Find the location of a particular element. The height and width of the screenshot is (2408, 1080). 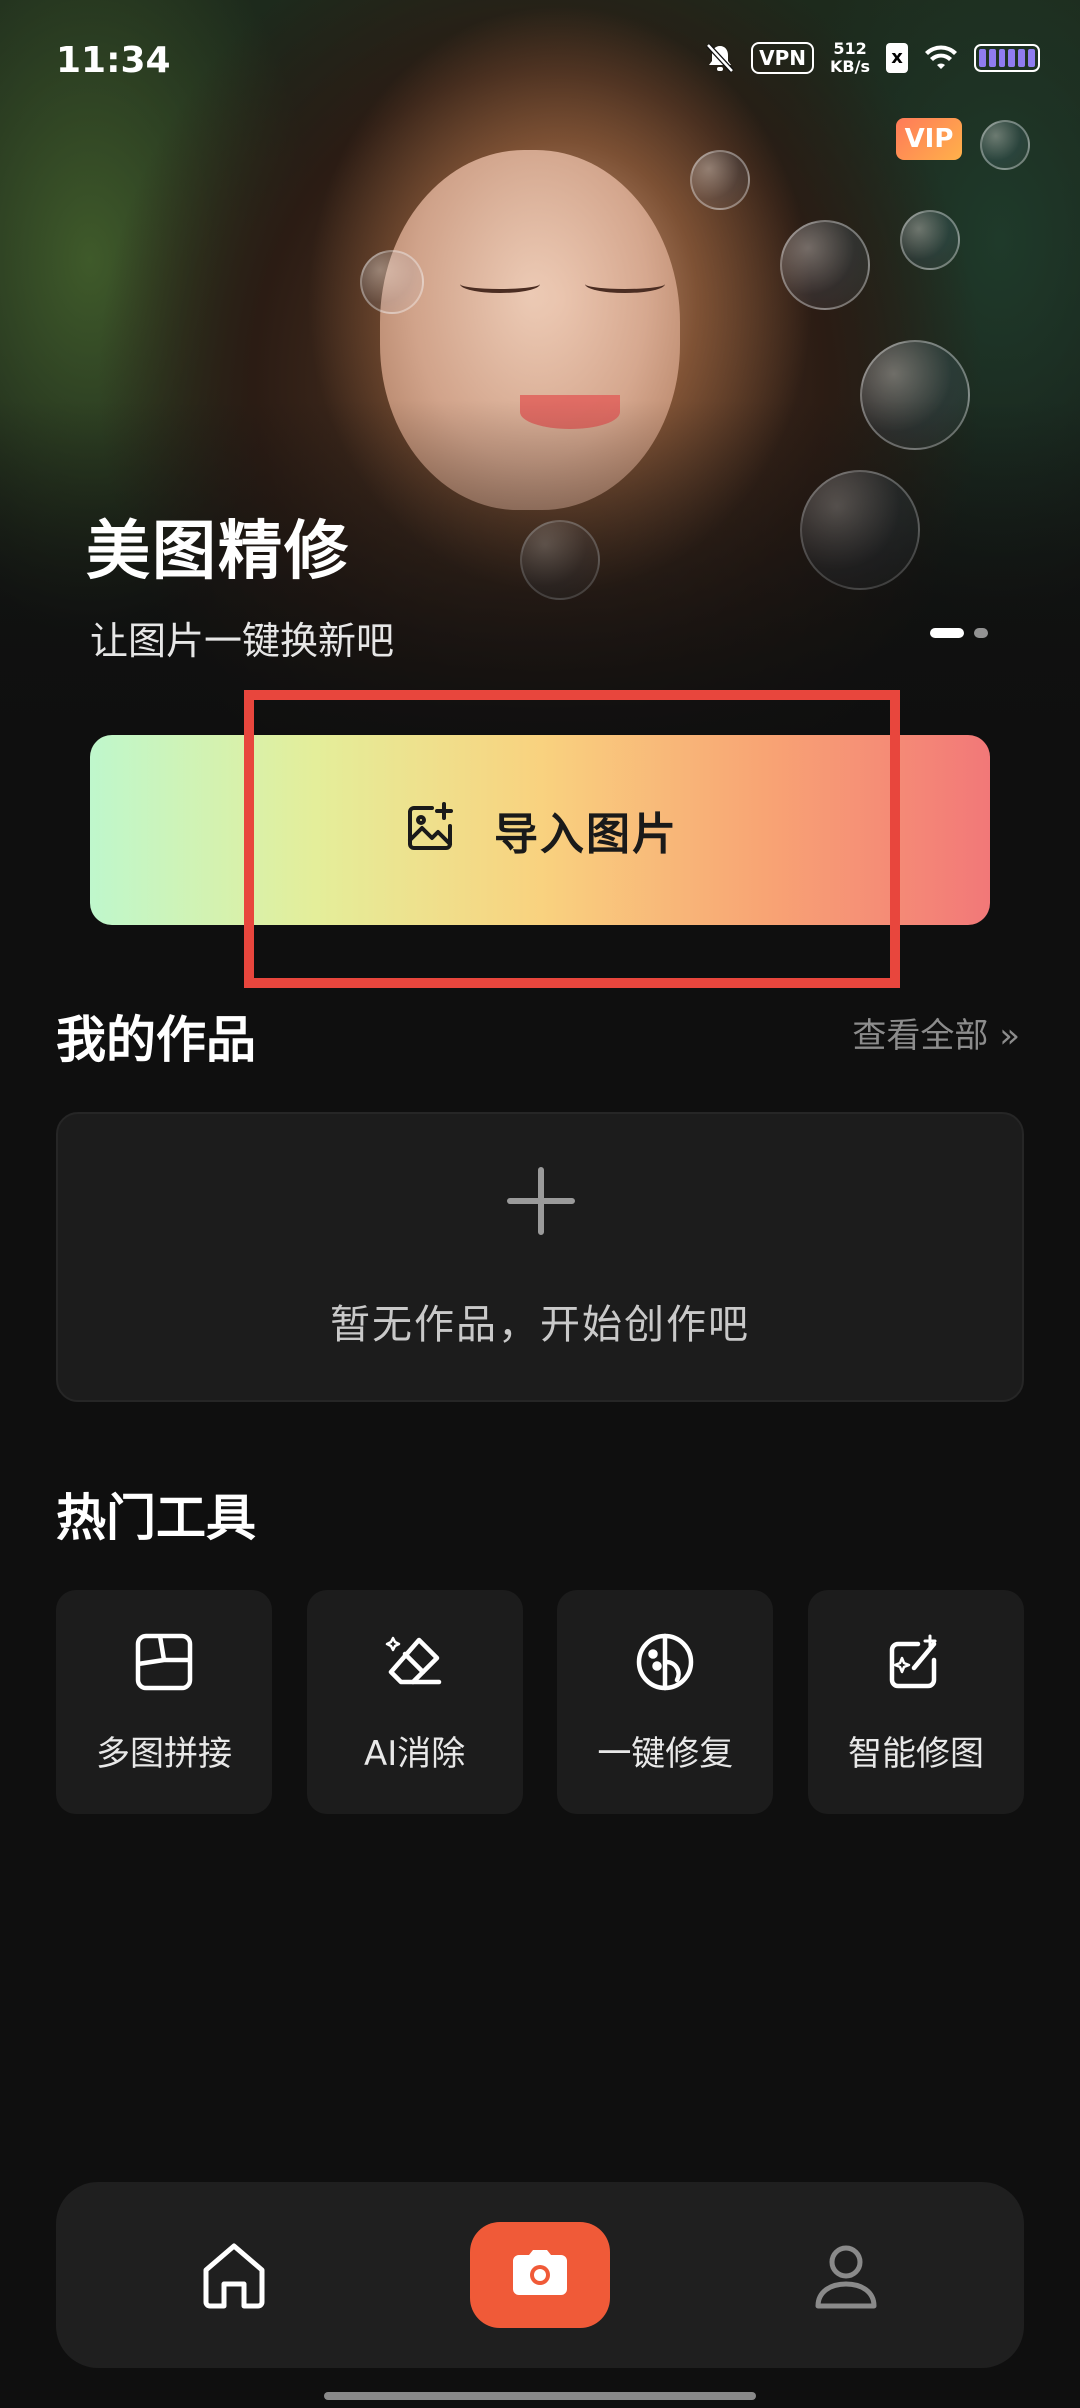

tool-collage: 多图拼接 is located at coordinates (164, 1702).